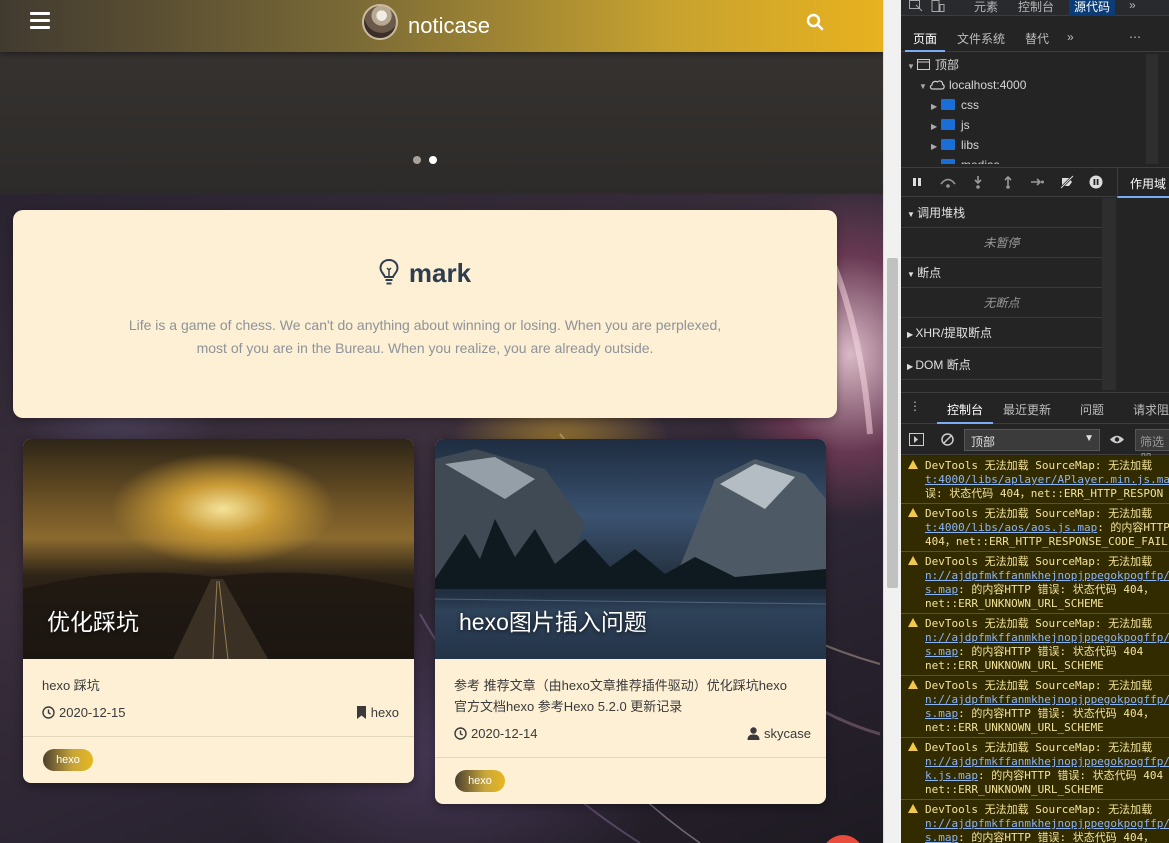 This screenshot has width=1169, height=843. I want to click on pause-on-exceptions-icon, so click(1096, 182).